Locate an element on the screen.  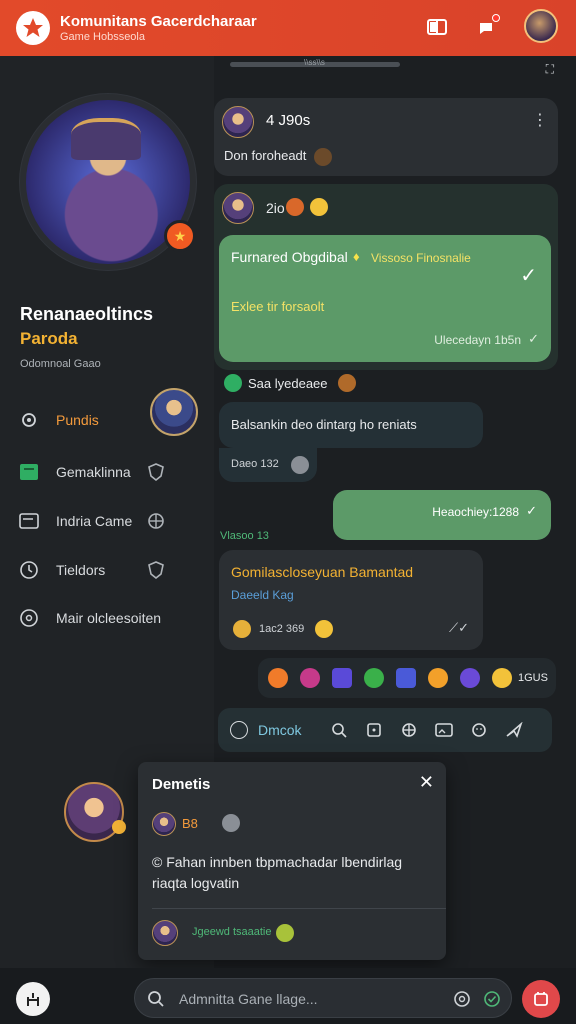
profile-subtitle: Odomnoal Gaao is located at coordinates (60, 364).